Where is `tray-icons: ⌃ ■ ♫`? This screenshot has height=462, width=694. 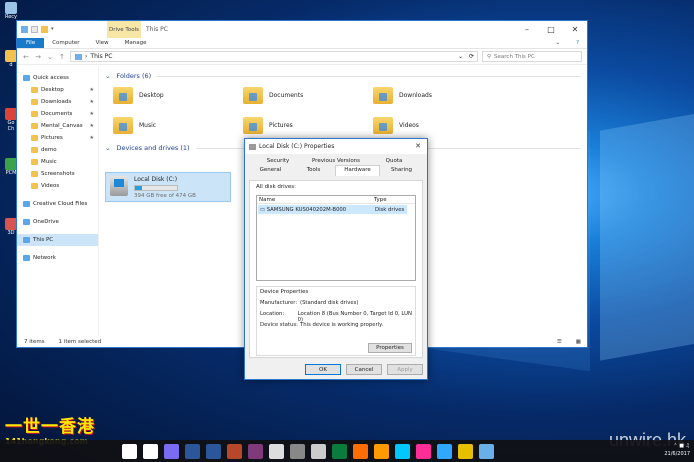
tray-icons: ⌃ ■ ♫ is located at coordinates (677, 446).